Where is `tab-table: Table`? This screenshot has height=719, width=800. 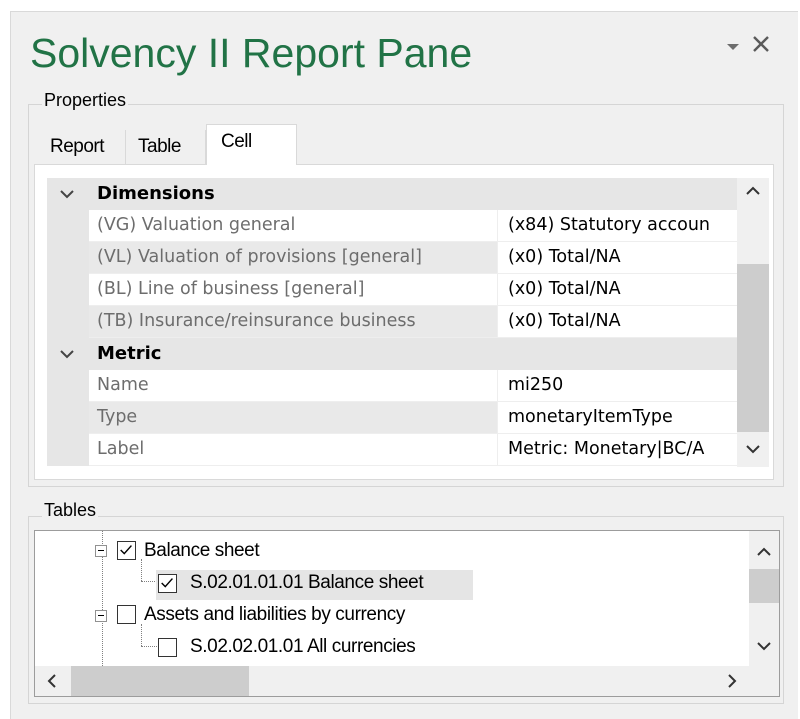
tab-table: Table is located at coordinates (166, 147).